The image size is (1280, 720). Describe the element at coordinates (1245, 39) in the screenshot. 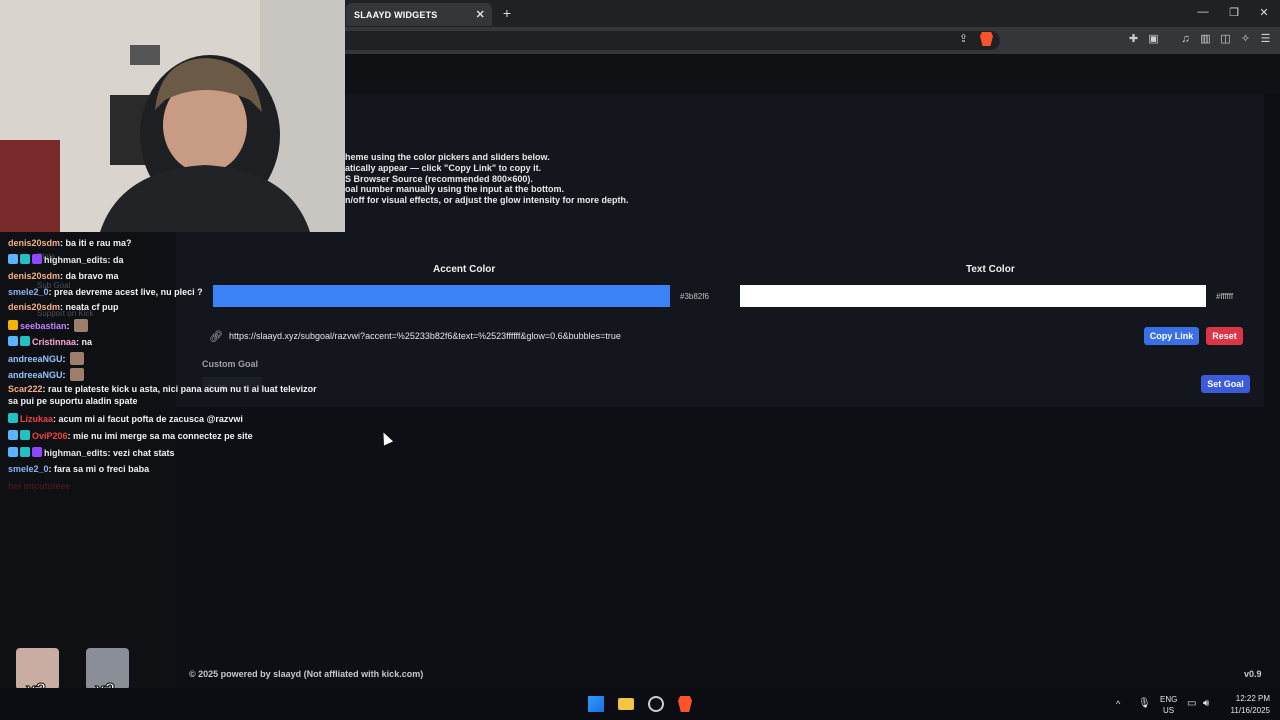

I see `leo-ai-icon: ✧` at that location.